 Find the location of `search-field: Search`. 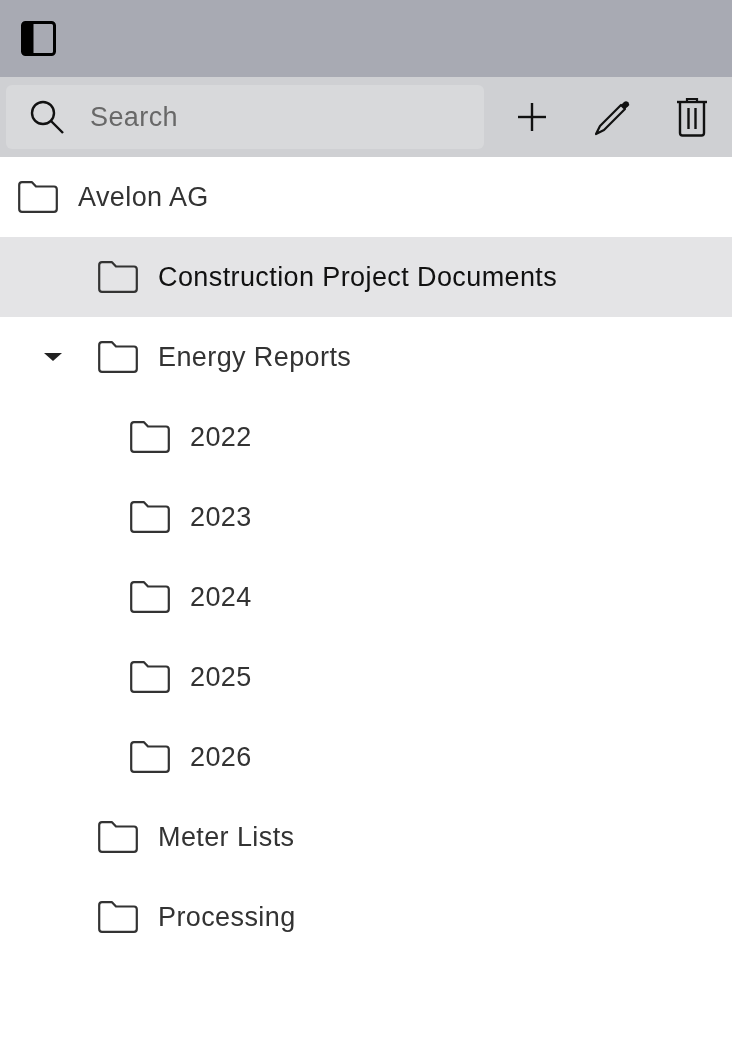

search-field: Search is located at coordinates (245, 117).